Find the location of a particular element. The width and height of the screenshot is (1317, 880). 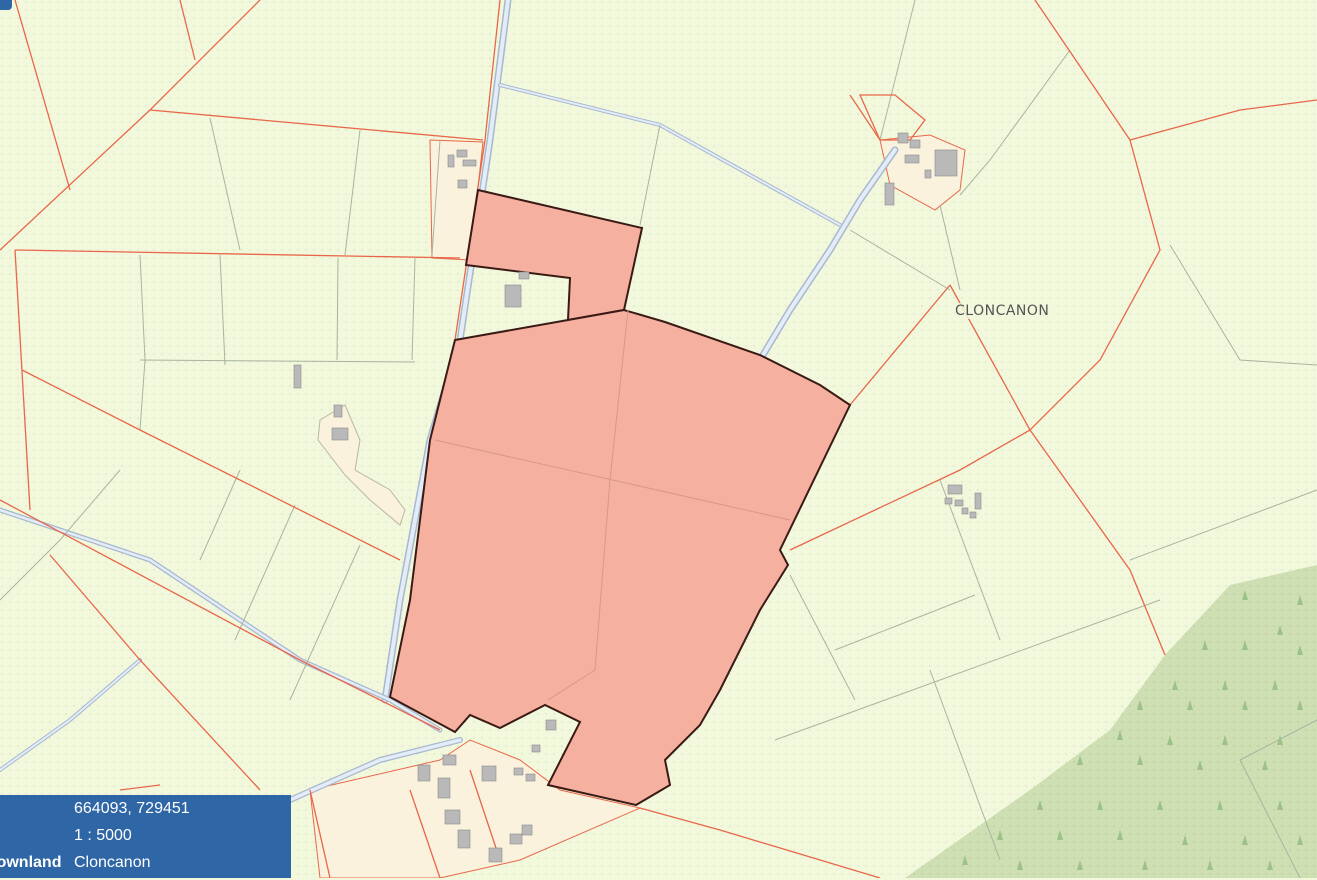

townland-map-label: CLONCANON is located at coordinates (1002, 311).